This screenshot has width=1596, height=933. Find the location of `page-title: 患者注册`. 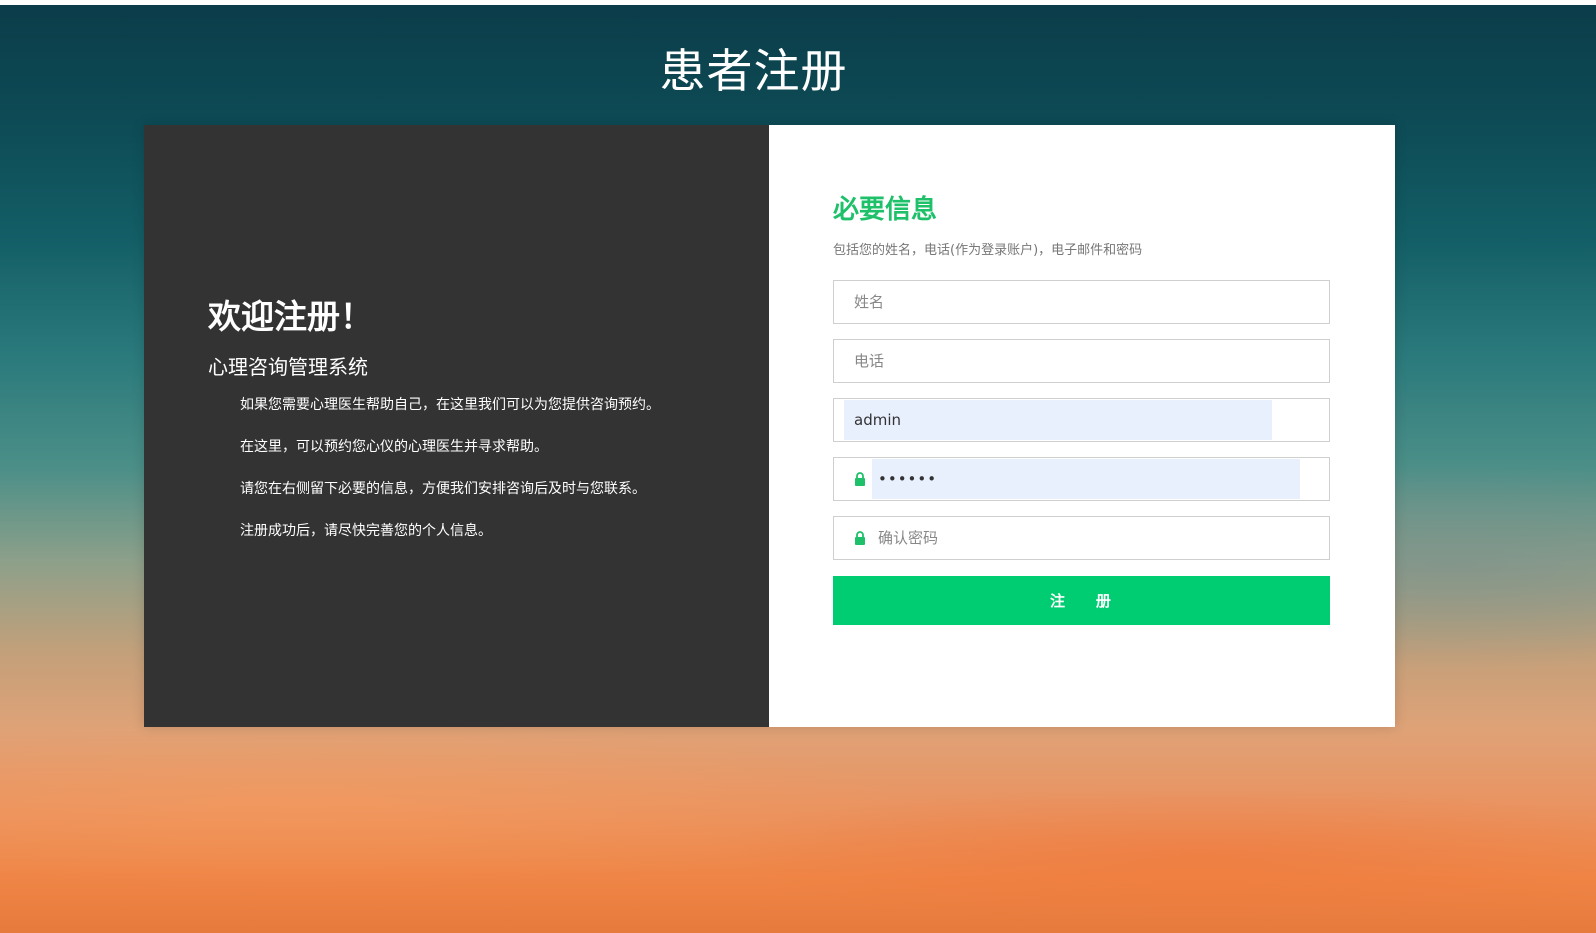

page-title: 患者注册 is located at coordinates (753, 71).